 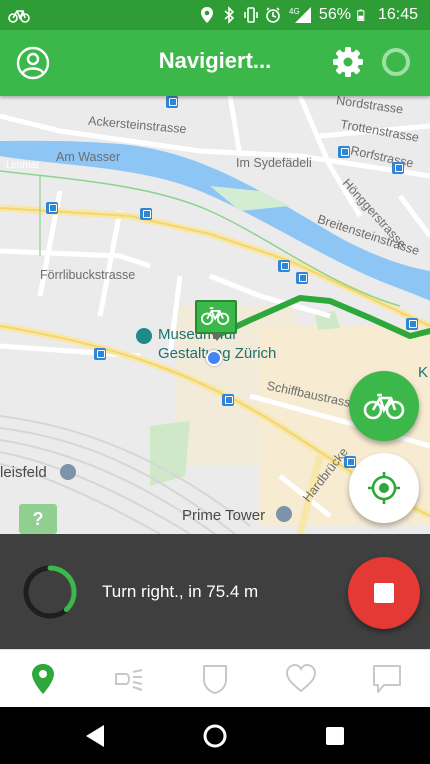 What do you see at coordinates (229, 15) in the screenshot?
I see `bluetooth-icon` at bounding box center [229, 15].